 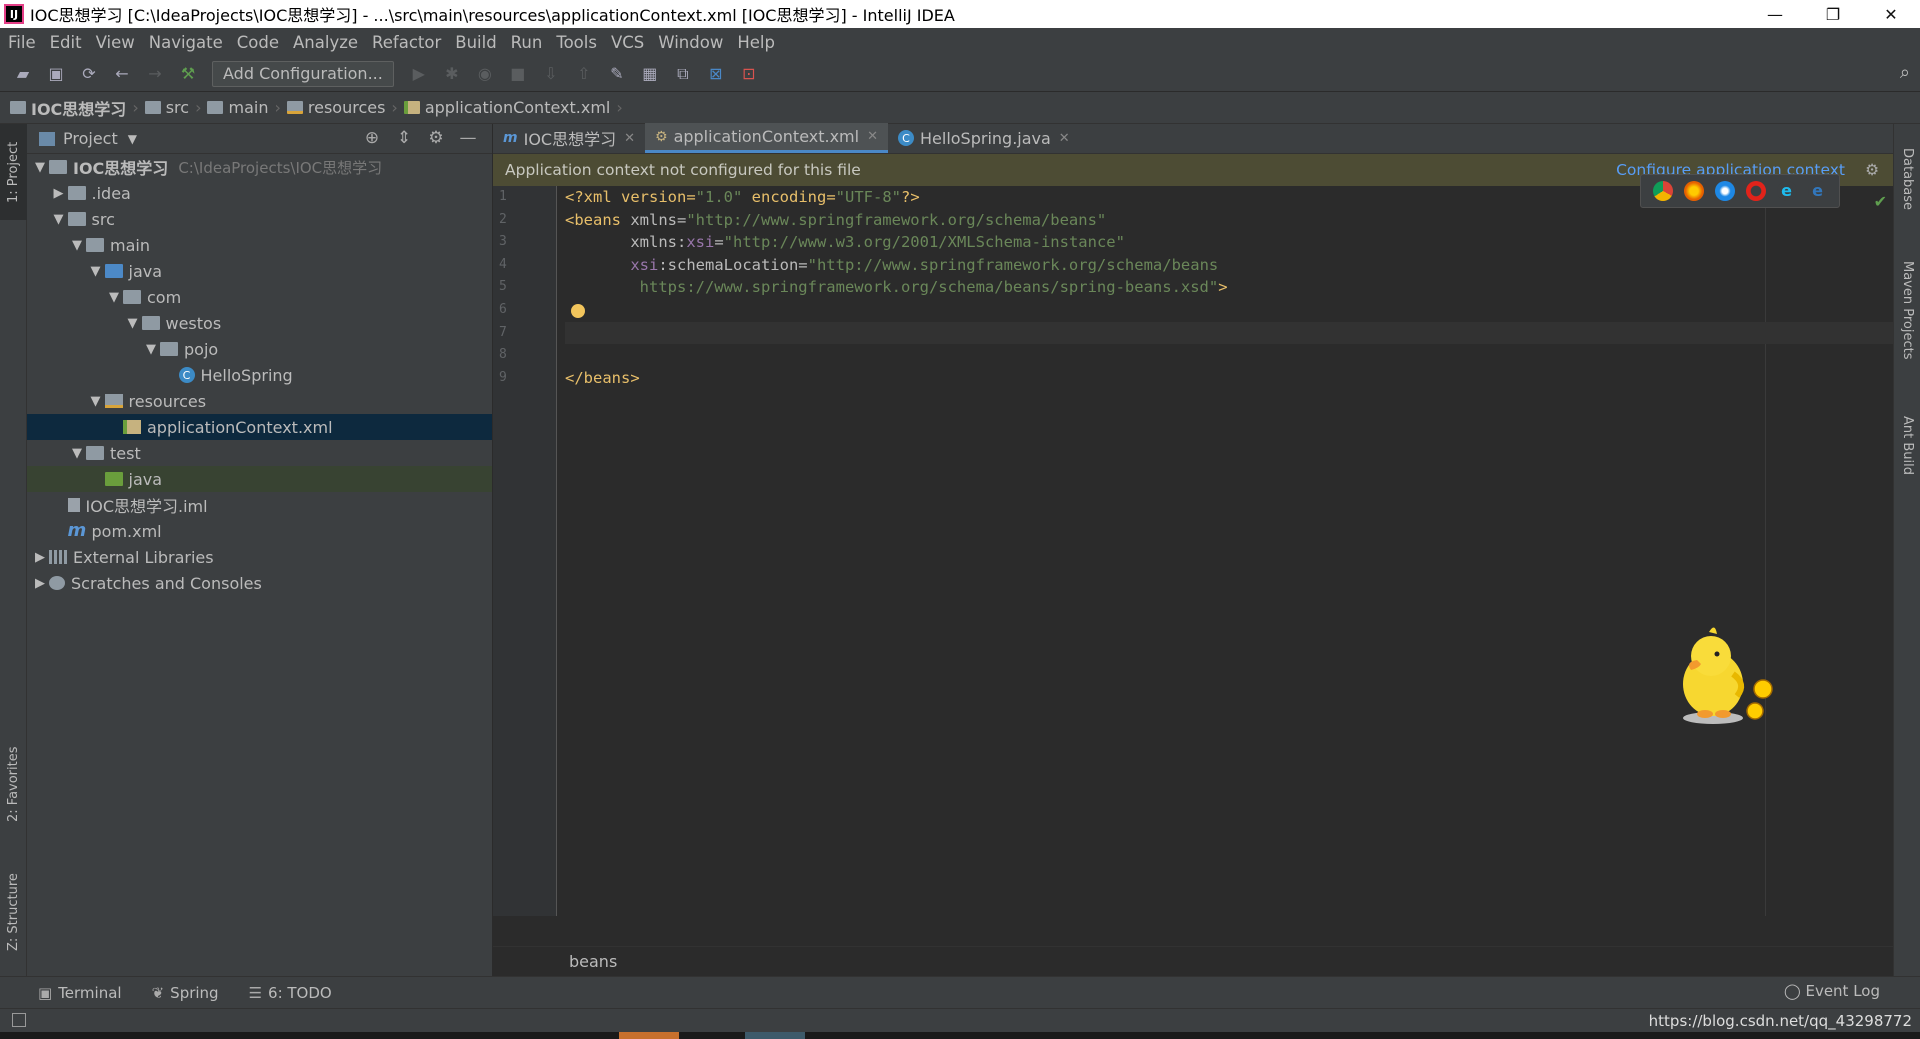 What do you see at coordinates (1786, 191) in the screenshot?
I see `ie-icon: e` at bounding box center [1786, 191].